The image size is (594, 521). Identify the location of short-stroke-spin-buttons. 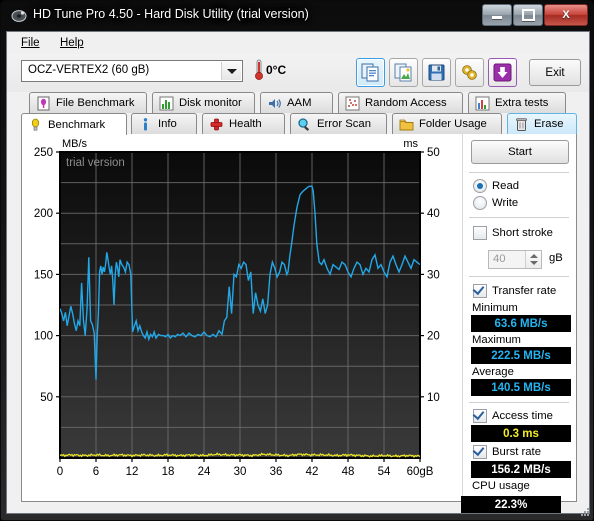
(533, 259).